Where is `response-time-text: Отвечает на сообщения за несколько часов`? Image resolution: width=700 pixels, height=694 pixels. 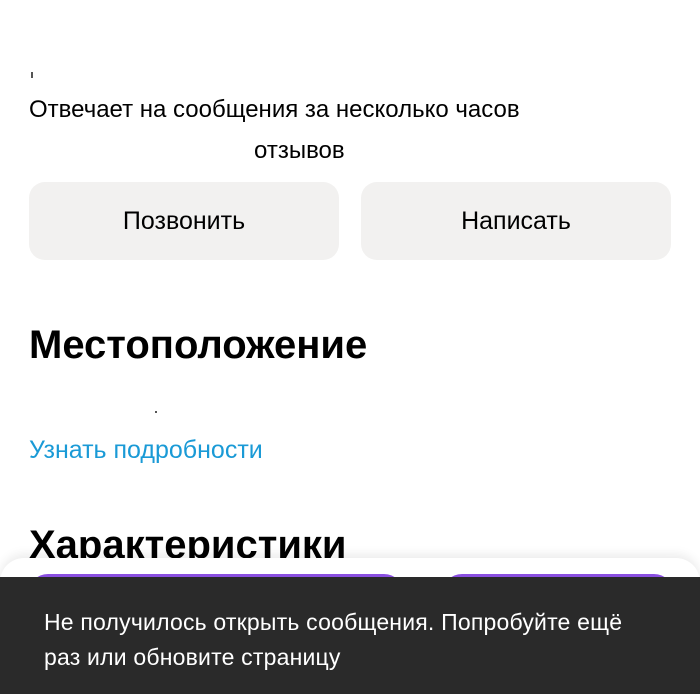 response-time-text: Отвечает на сообщения за несколько часов is located at coordinates (274, 109).